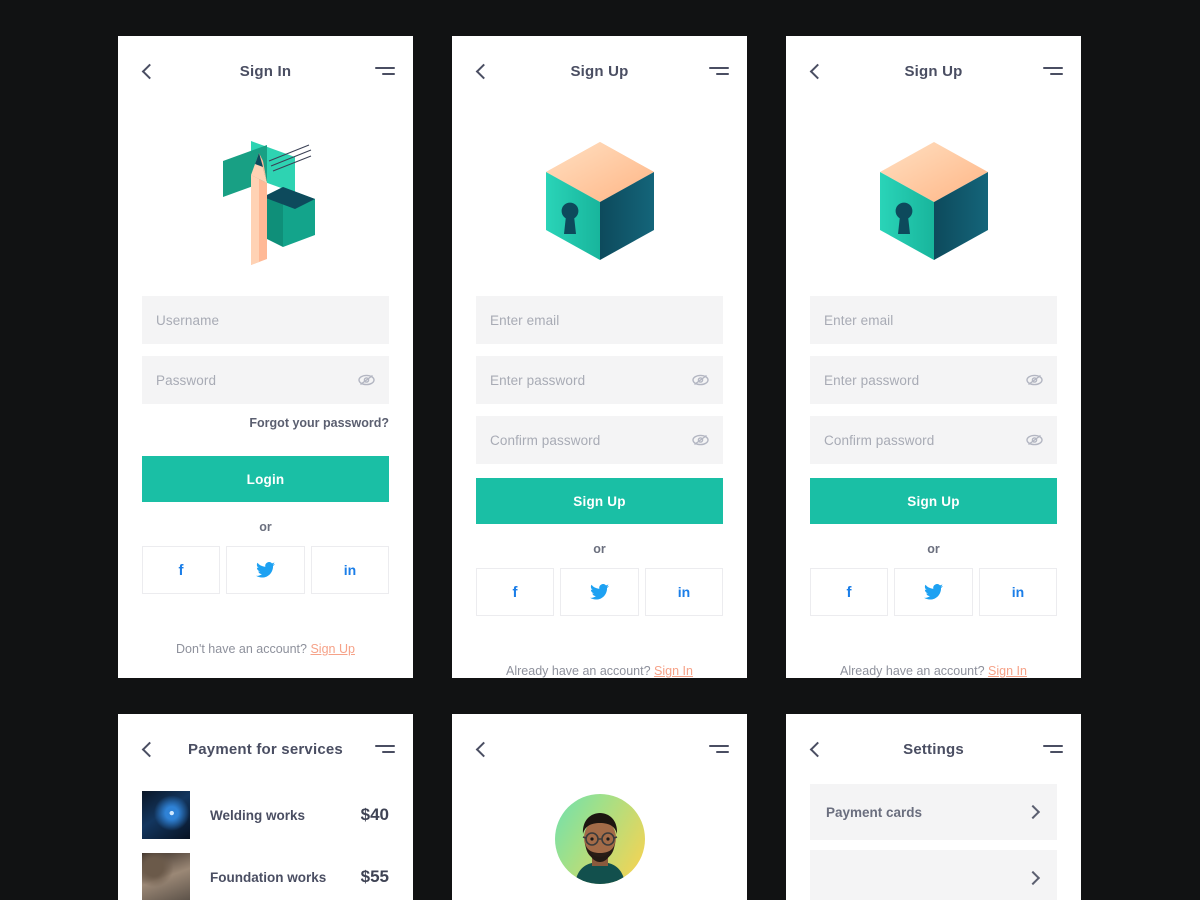  I want to click on signup-footnote: Don't have an account? Sign Up, so click(265, 649).